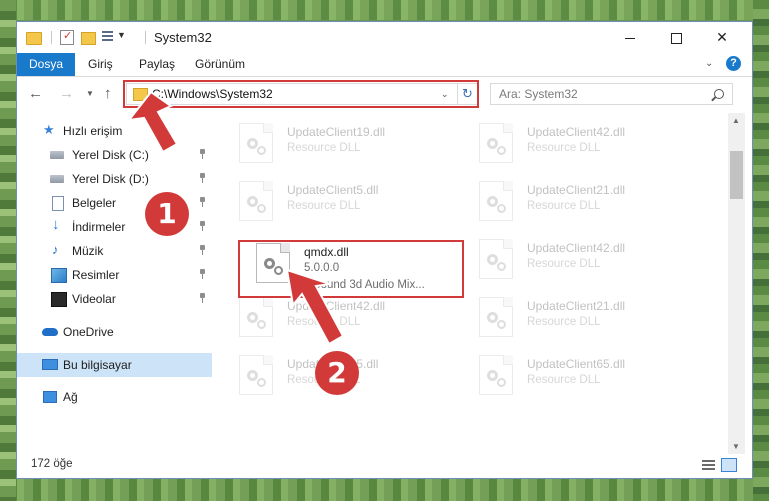  I want to click on desktop-background-top, so click(384, 10).